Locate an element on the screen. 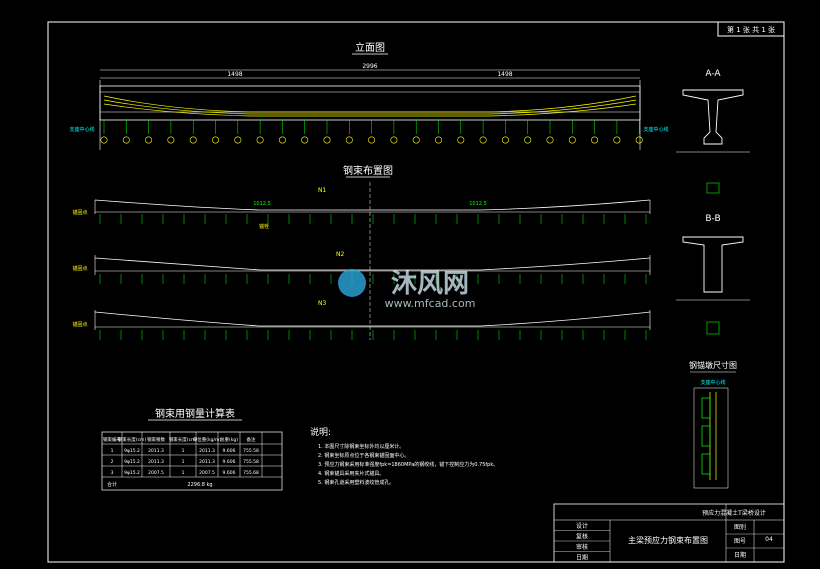 The width and height of the screenshot is (820, 569). title-block-row-label: 日期 is located at coordinates (582, 558).